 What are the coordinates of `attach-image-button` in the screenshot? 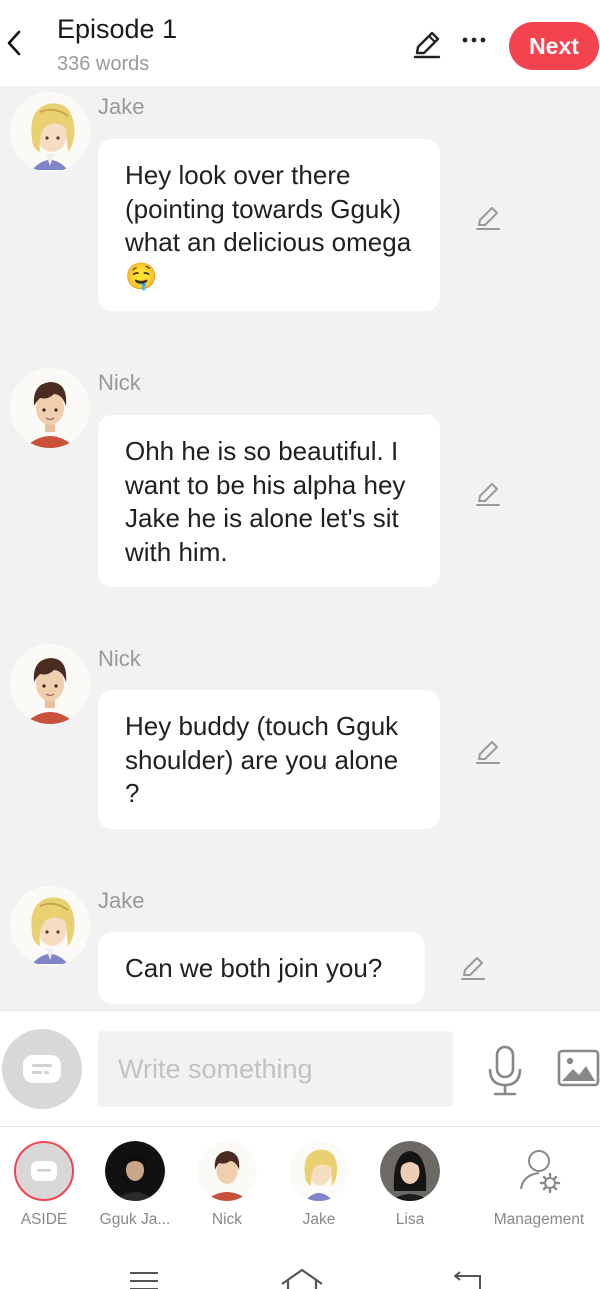 It's located at (578, 1068).